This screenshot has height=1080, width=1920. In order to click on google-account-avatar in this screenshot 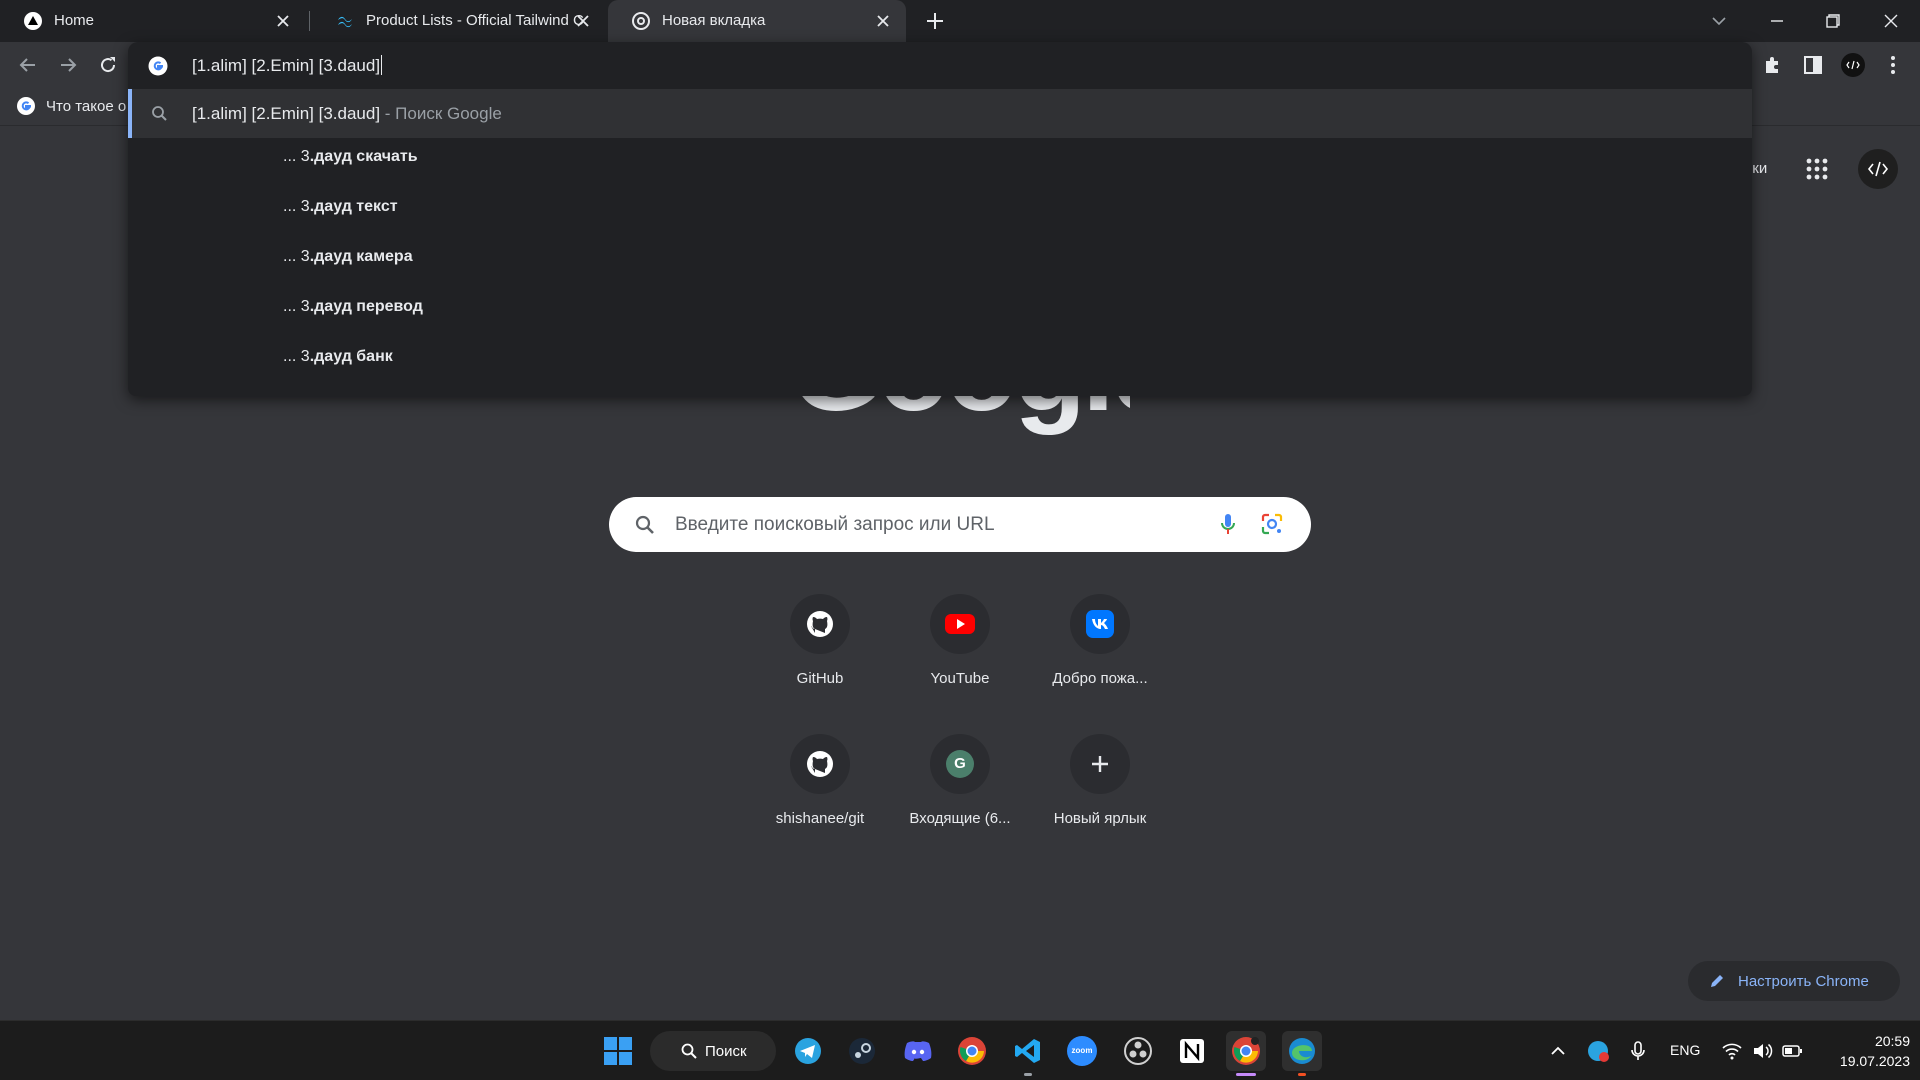, I will do `click(1878, 169)`.